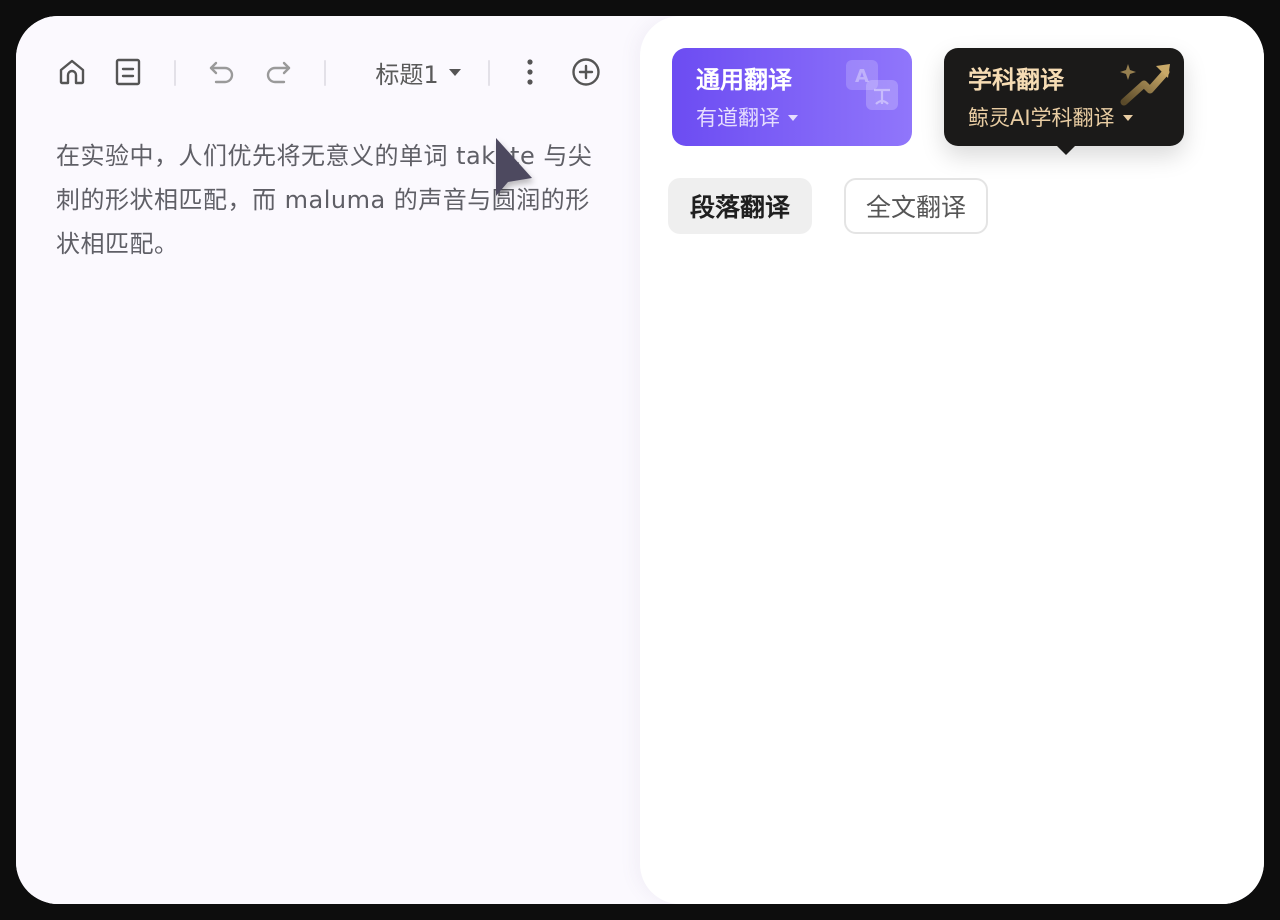  What do you see at coordinates (515, 171) in the screenshot?
I see `mouse-pointer-icon` at bounding box center [515, 171].